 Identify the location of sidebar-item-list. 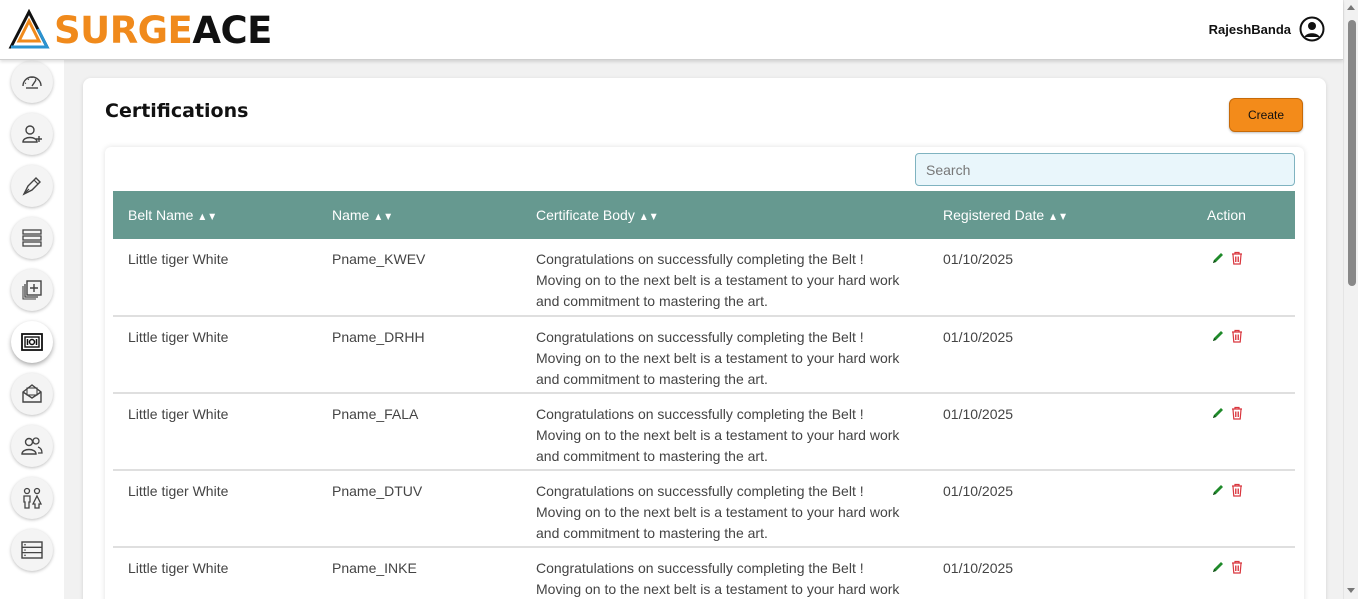
(32, 238).